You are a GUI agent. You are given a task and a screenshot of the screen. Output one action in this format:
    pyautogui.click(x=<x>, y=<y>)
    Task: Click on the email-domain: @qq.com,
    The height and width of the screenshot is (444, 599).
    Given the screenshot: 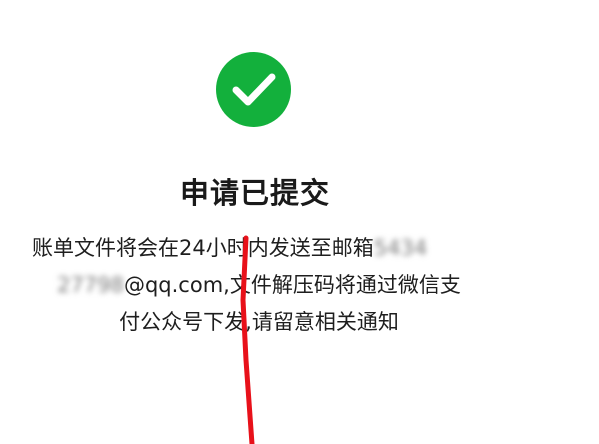 What is the action you would take?
    pyautogui.click(x=176, y=285)
    